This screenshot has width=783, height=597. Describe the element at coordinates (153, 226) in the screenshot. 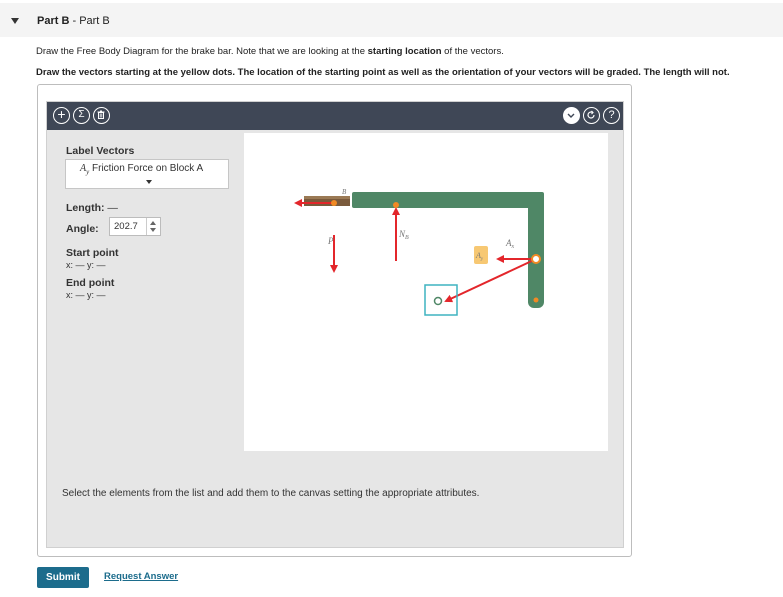

I see `angle-stepper` at that location.